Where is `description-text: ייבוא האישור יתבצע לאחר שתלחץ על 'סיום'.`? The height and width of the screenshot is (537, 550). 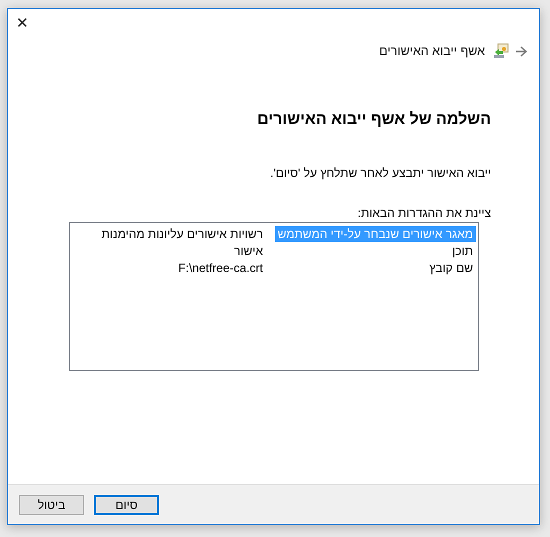 description-text: ייבוא האישור יתבצע לאחר שתלחץ על 'סיום'. is located at coordinates (380, 173).